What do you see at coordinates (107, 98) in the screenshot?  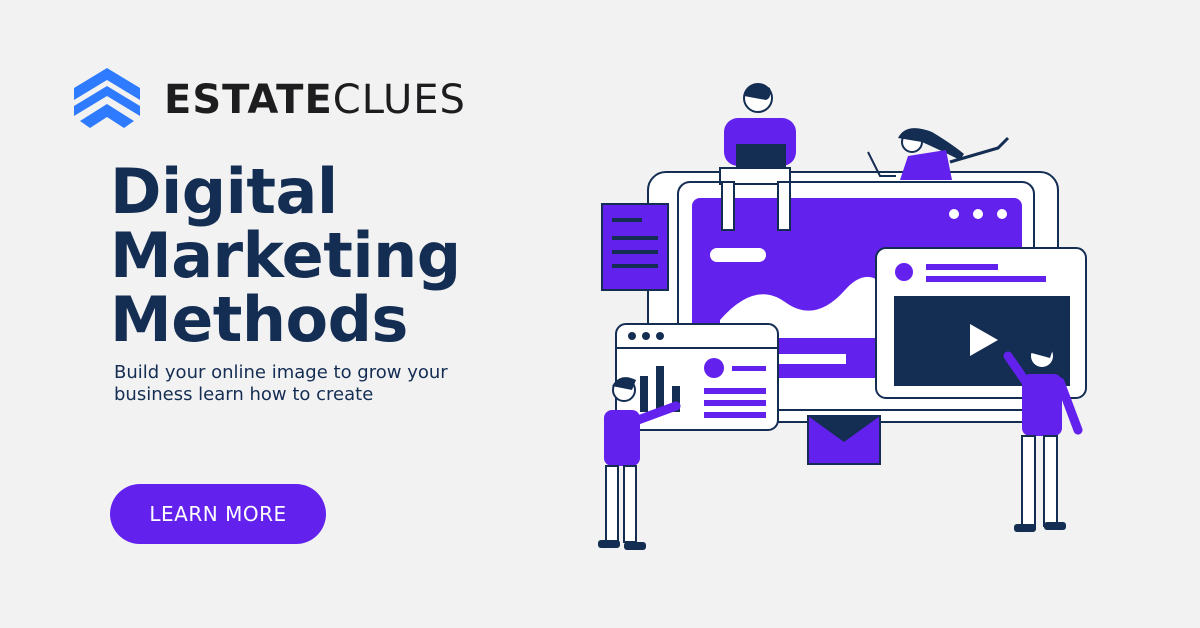 I see `stacked-chevron-logo-icon` at bounding box center [107, 98].